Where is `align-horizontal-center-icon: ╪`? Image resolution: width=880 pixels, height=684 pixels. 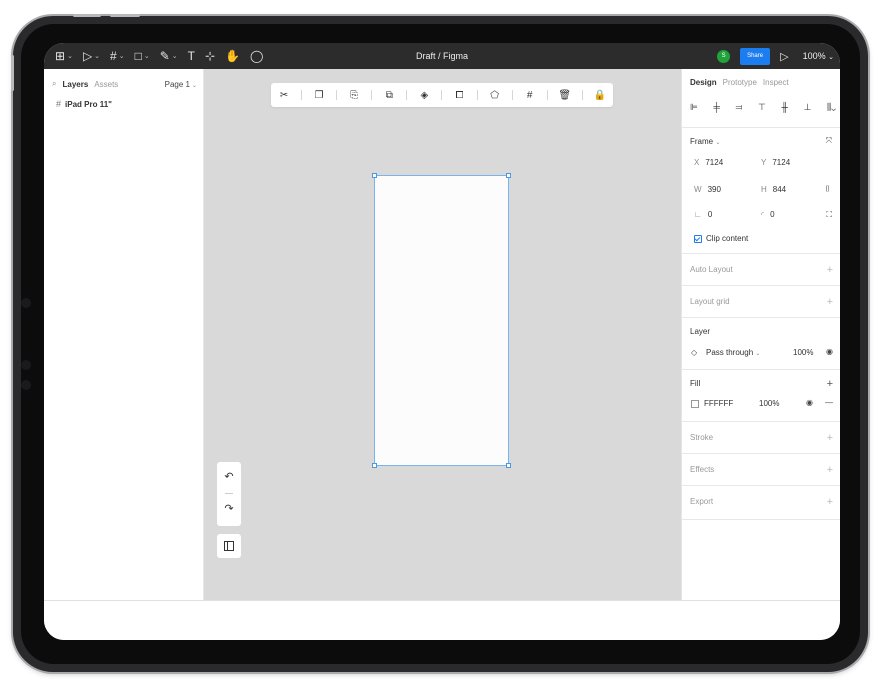
align-horizontal-center-icon: ╪ is located at coordinates (716, 107).